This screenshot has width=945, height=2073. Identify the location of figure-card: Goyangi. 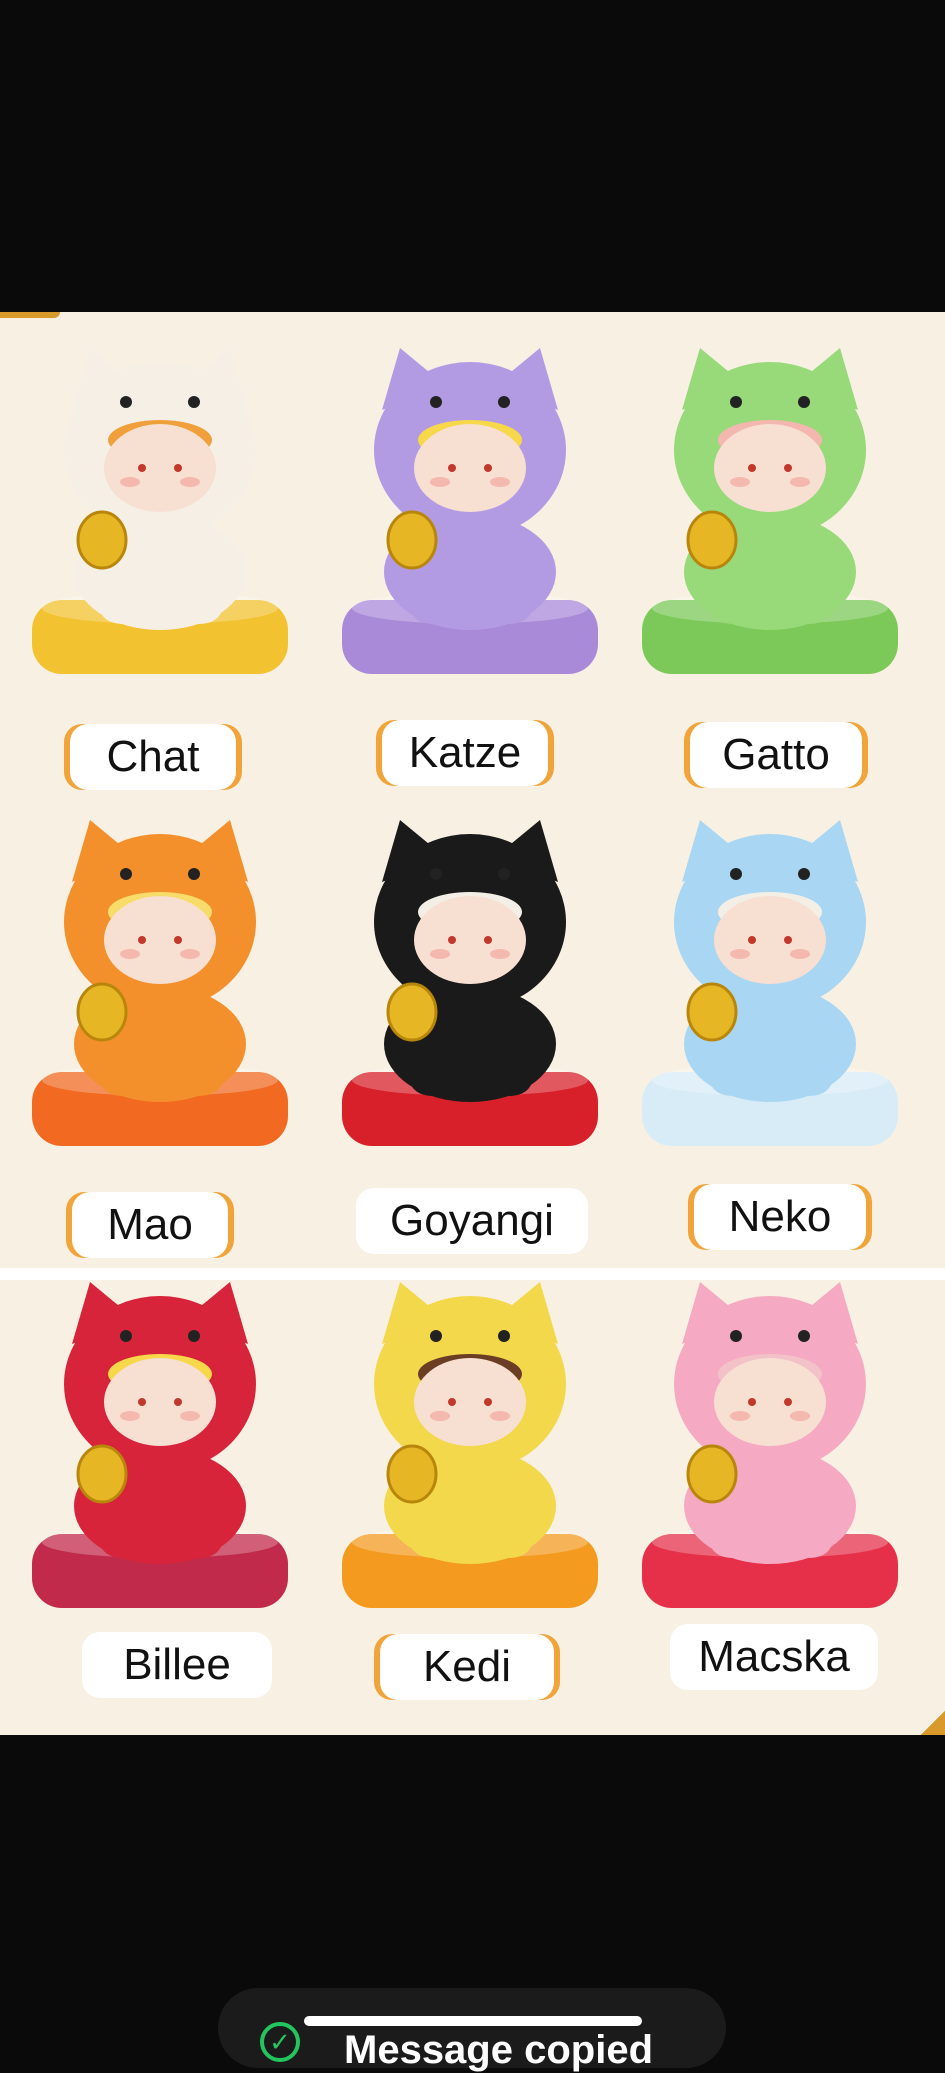
(470, 1042).